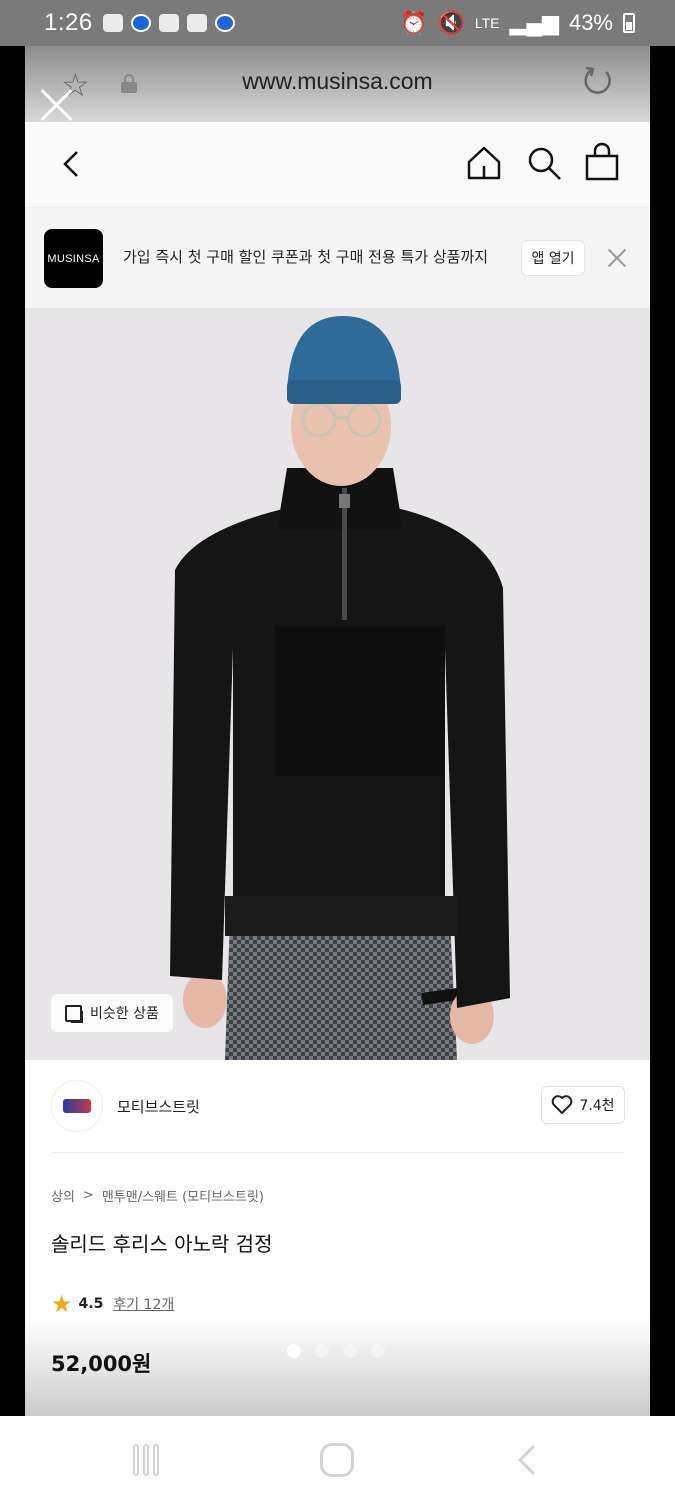  What do you see at coordinates (484, 163) in the screenshot?
I see `home-icon` at bounding box center [484, 163].